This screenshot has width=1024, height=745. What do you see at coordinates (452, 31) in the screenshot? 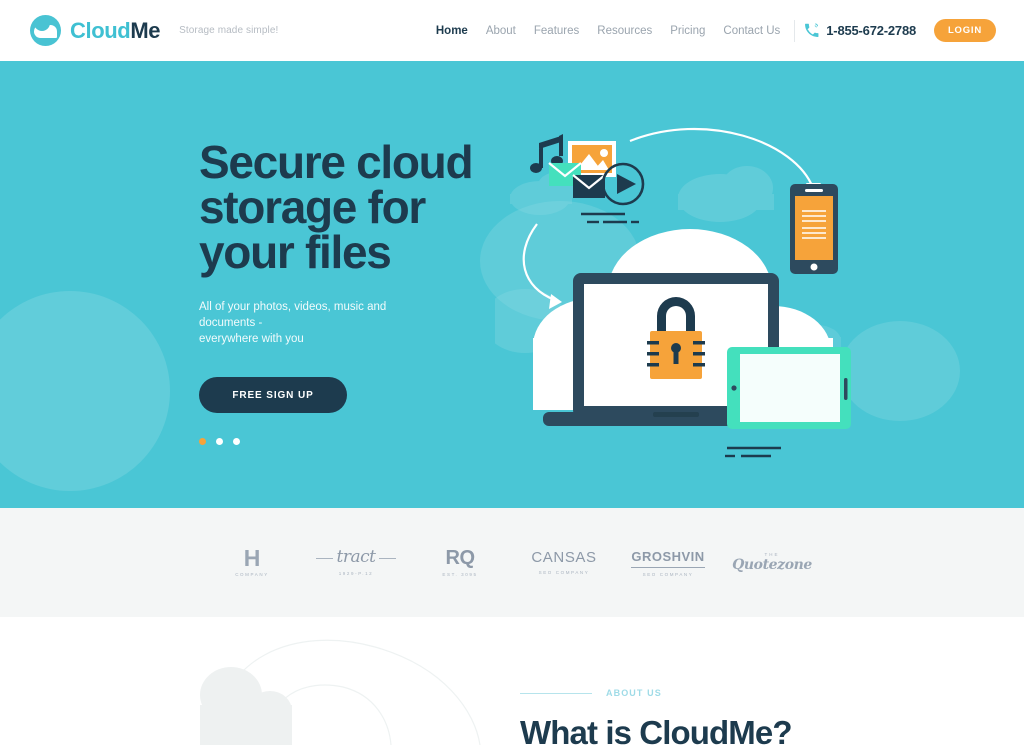
I see `nav-item-home: Home` at bounding box center [452, 31].